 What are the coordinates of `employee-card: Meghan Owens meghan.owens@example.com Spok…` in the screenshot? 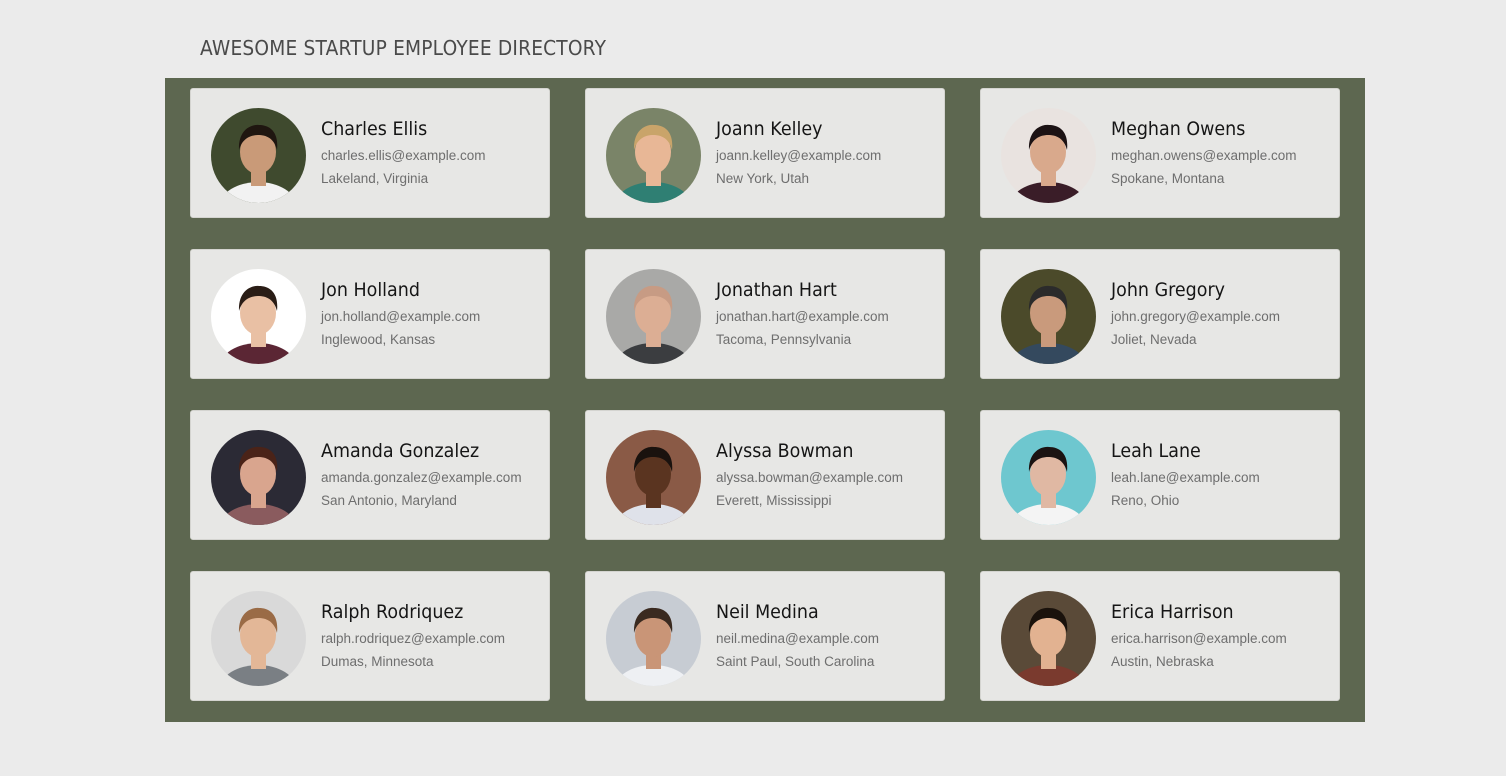 It's located at (1160, 153).